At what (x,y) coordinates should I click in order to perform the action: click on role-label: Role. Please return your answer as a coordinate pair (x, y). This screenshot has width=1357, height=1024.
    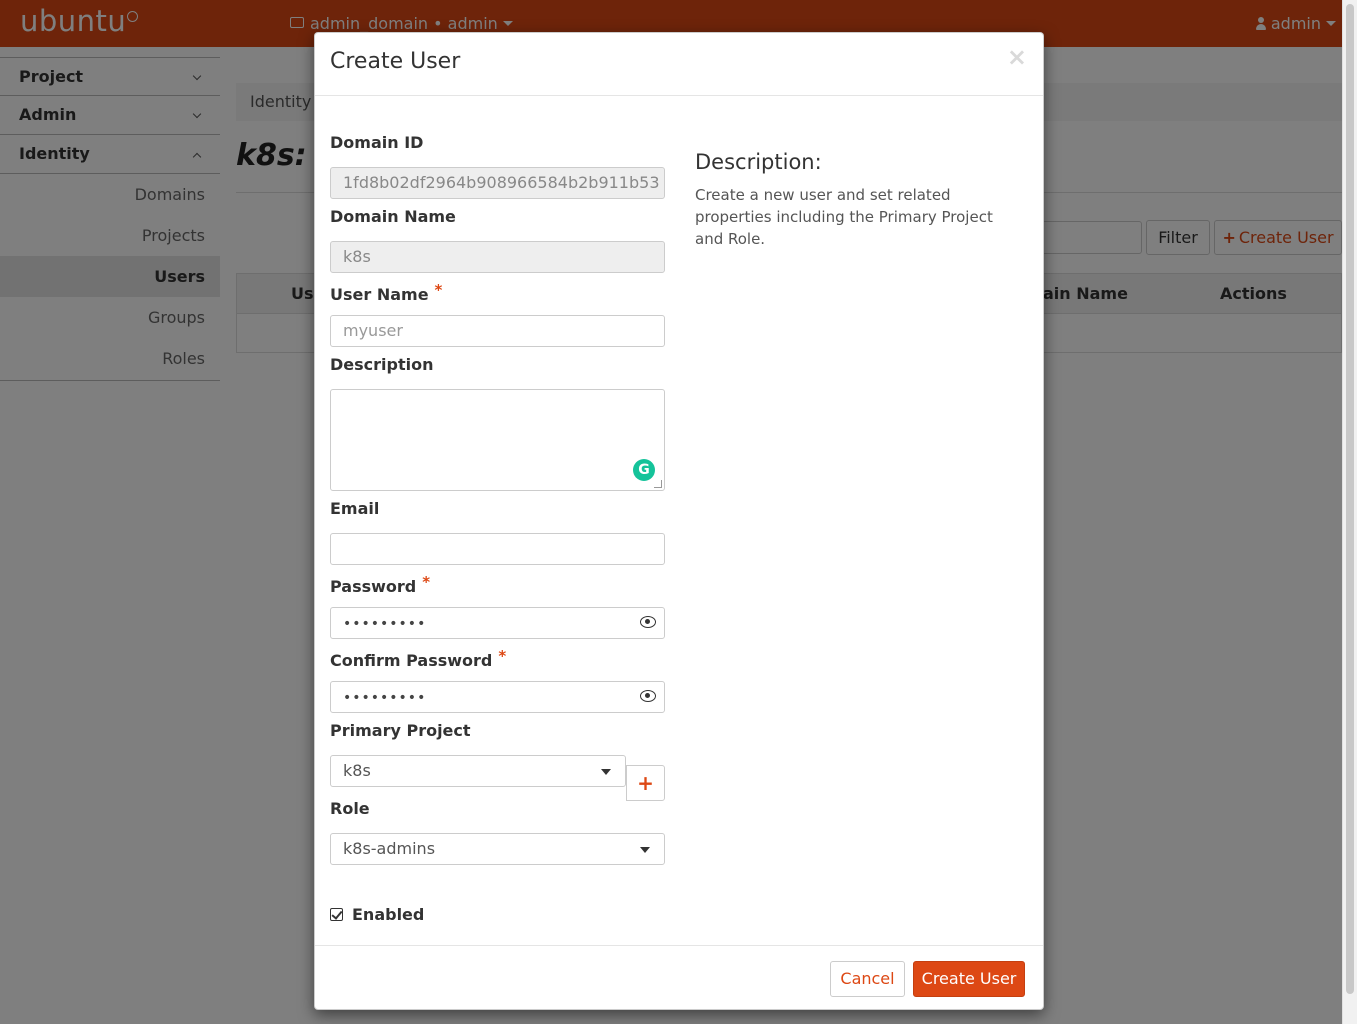
    Looking at the image, I should click on (350, 808).